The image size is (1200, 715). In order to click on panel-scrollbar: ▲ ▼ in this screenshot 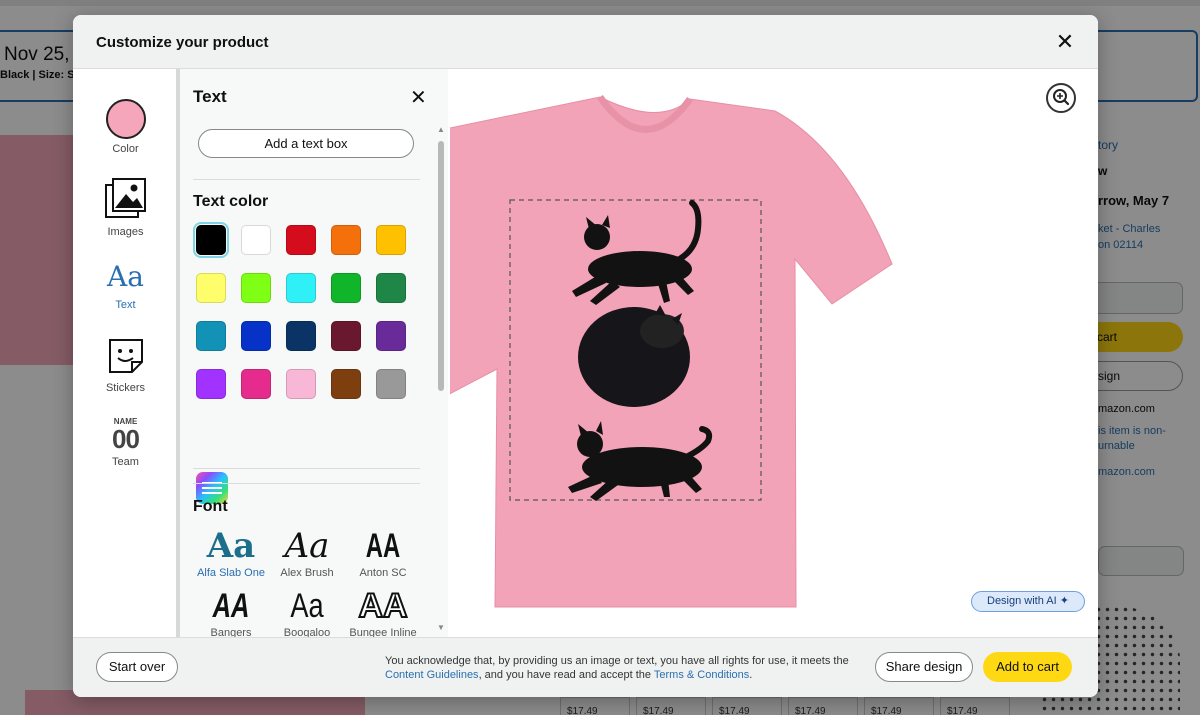, I will do `click(441, 380)`.